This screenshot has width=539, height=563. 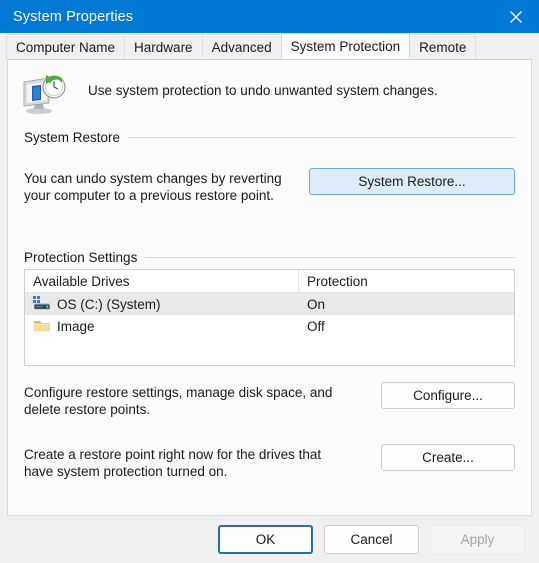 I want to click on protection-status: On, so click(x=316, y=304).